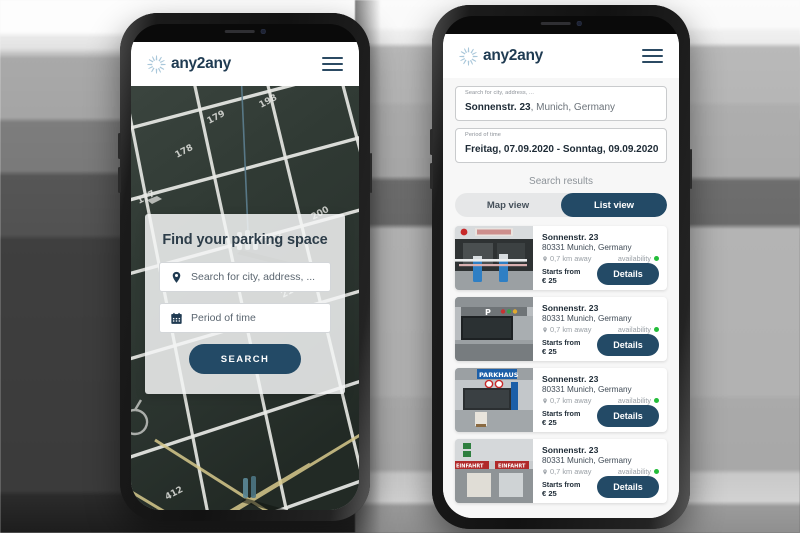 Image resolution: width=800 pixels, height=533 pixels. I want to click on einfahrt-entrance-photo: EINFAHRT EINFAHRT, so click(494, 471).